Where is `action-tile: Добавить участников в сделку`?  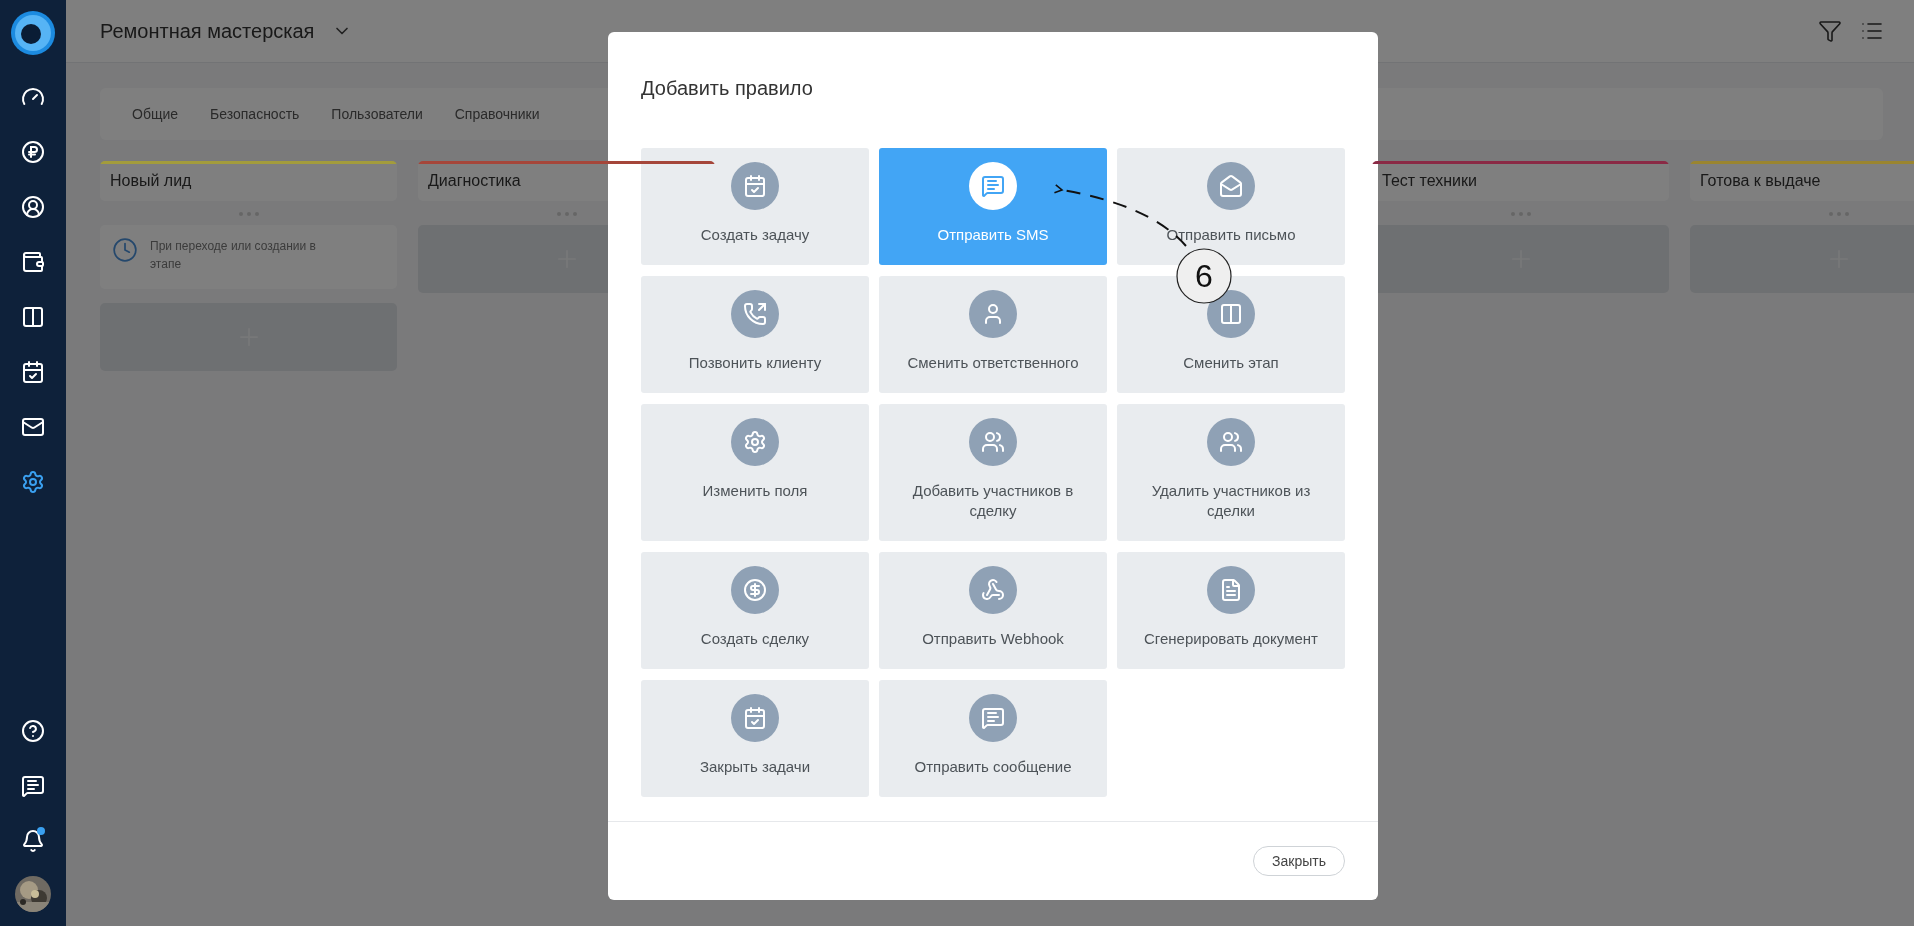 action-tile: Добавить участников в сделку is located at coordinates (993, 472).